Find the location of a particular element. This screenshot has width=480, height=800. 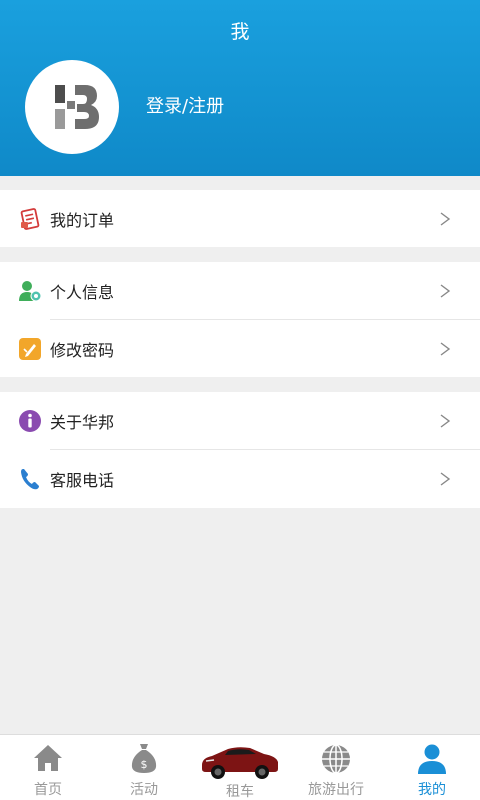

home-icon is located at coordinates (48, 758).